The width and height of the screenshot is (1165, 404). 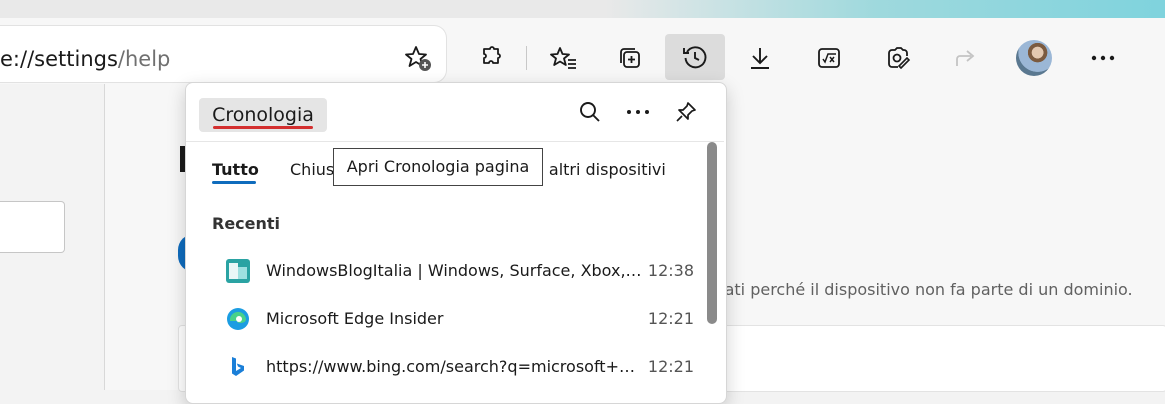 I want to click on address-text: e://settings/help, so click(x=85, y=59).